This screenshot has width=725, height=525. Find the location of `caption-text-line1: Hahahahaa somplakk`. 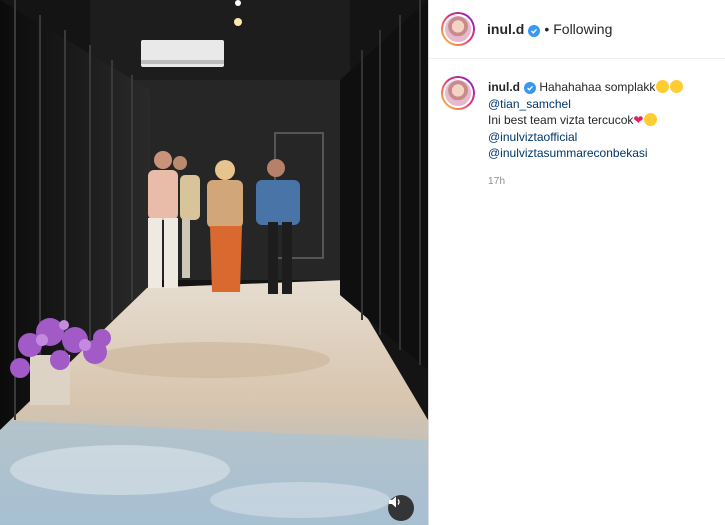

caption-text-line1: Hahahahaa somplakk is located at coordinates (597, 87).